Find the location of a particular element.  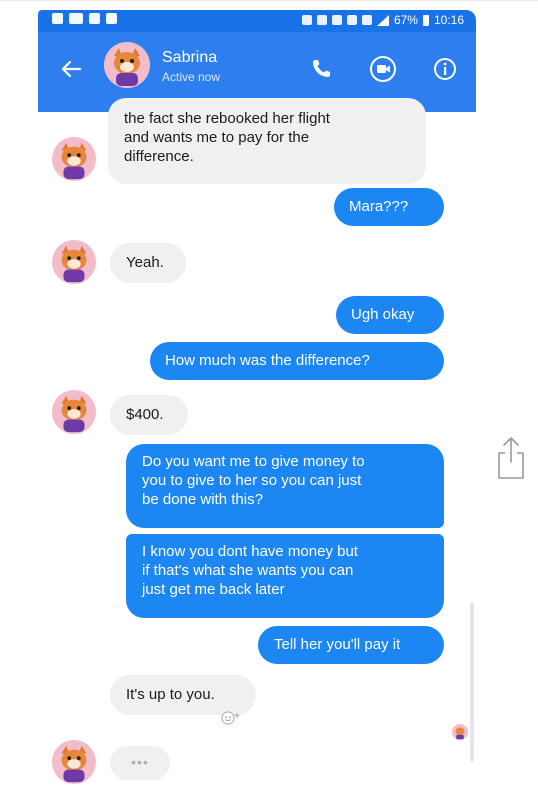

arrow-left-icon is located at coordinates (71, 69).